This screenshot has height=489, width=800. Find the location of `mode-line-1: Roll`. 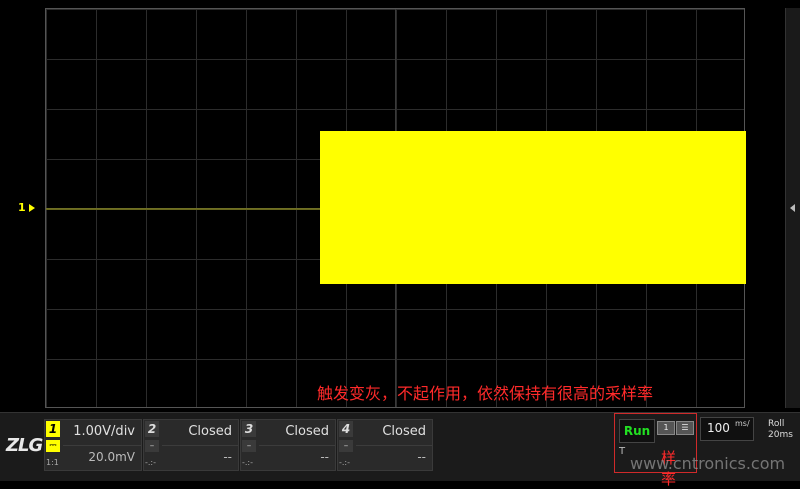

mode-line-1: Roll is located at coordinates (776, 424).